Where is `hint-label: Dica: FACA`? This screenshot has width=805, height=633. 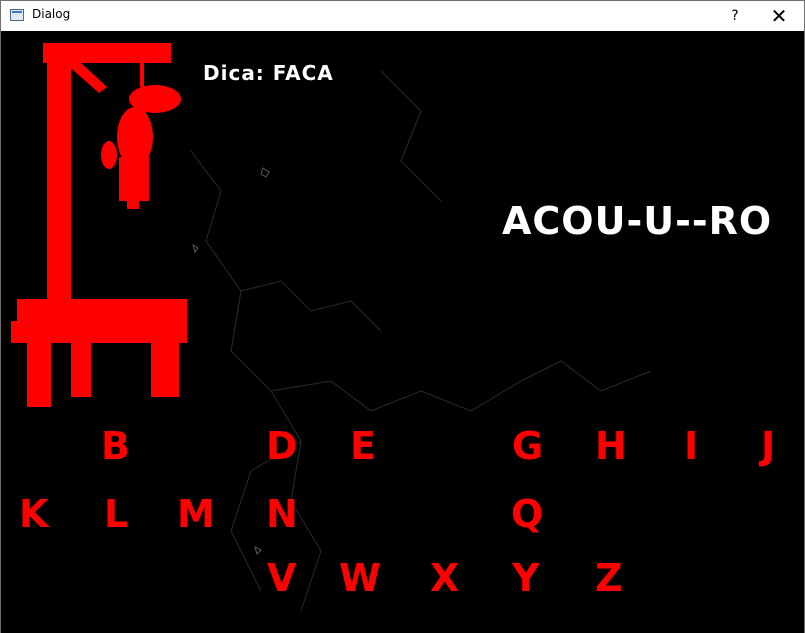
hint-label: Dica: FACA is located at coordinates (268, 73).